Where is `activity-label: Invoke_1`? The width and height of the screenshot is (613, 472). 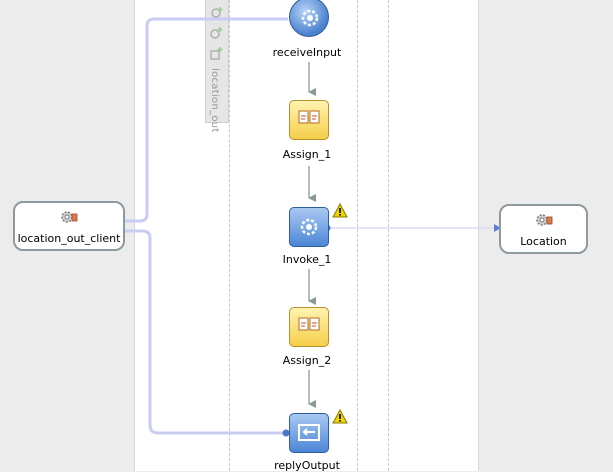 activity-label: Invoke_1 is located at coordinates (307, 259).